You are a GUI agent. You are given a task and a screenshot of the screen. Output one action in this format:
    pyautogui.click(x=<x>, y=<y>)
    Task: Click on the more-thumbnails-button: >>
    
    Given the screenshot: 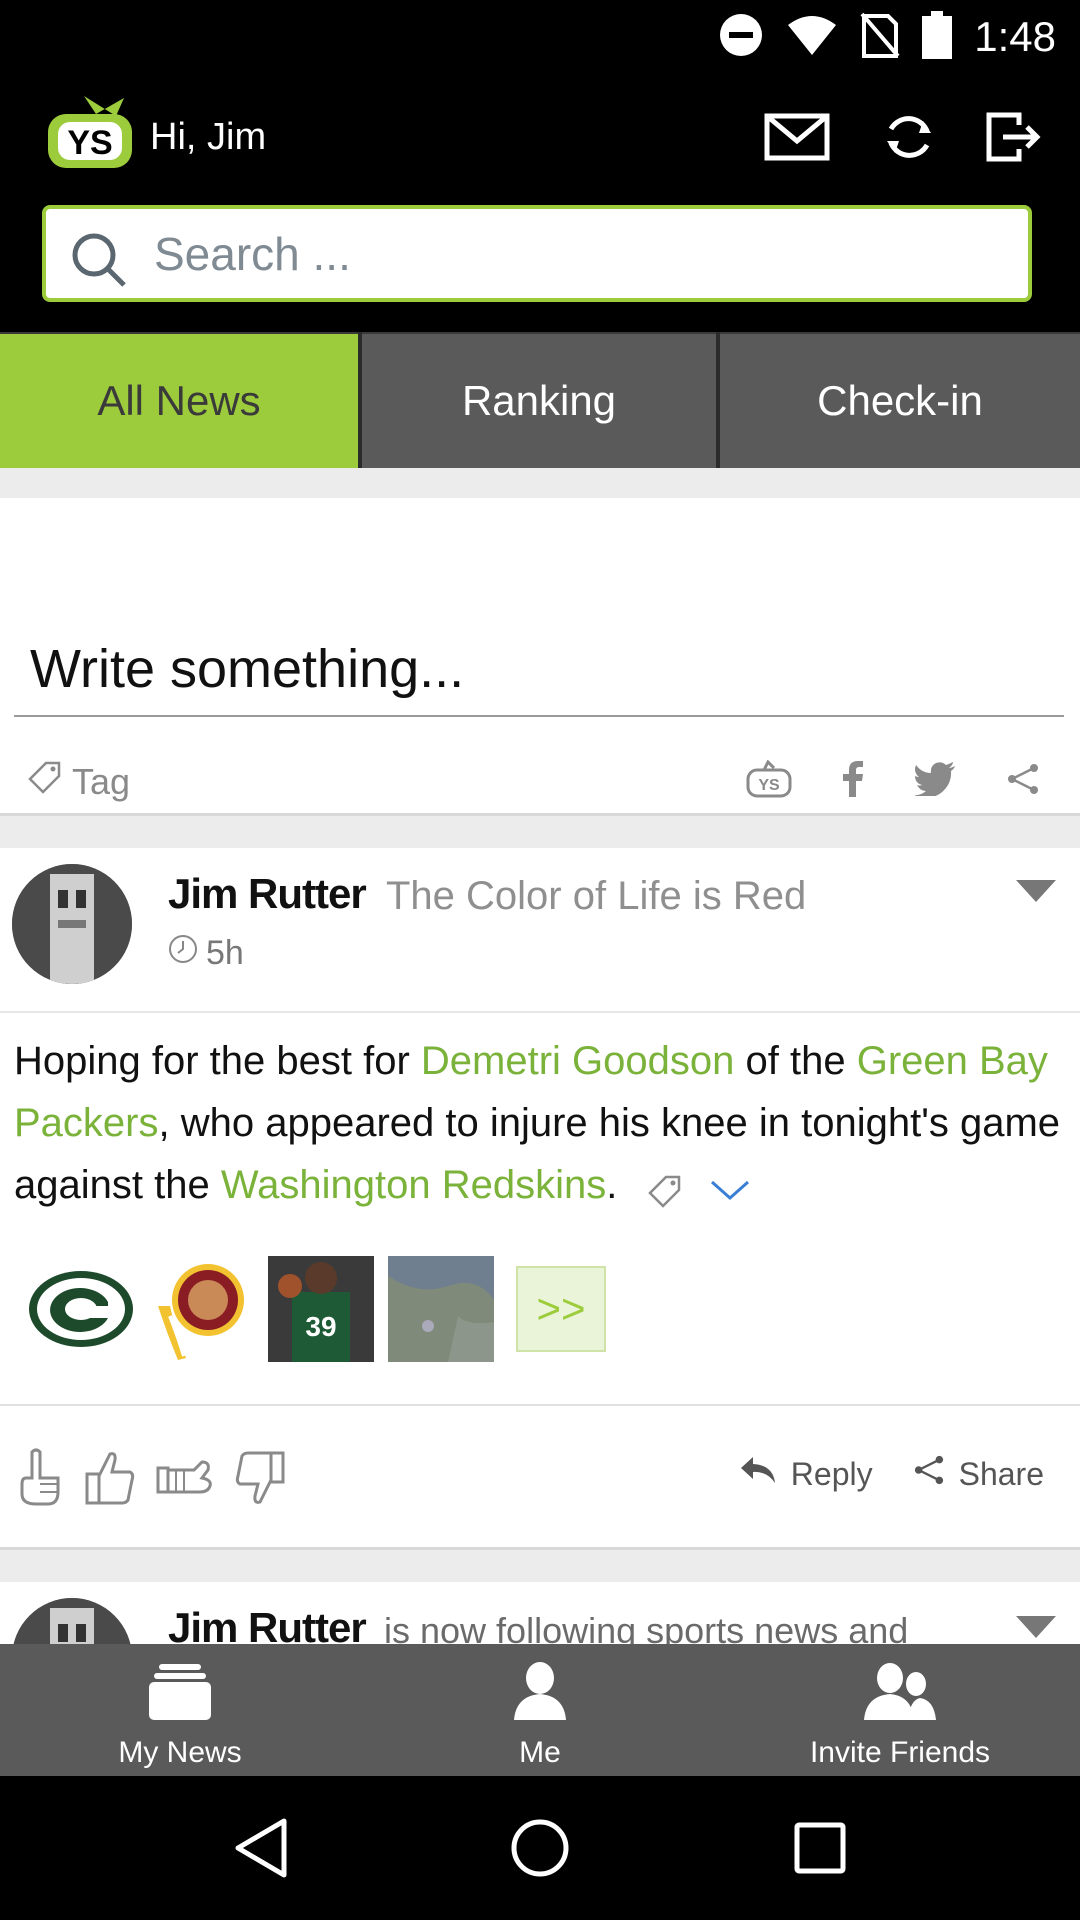 What is the action you would take?
    pyautogui.click(x=561, y=1309)
    